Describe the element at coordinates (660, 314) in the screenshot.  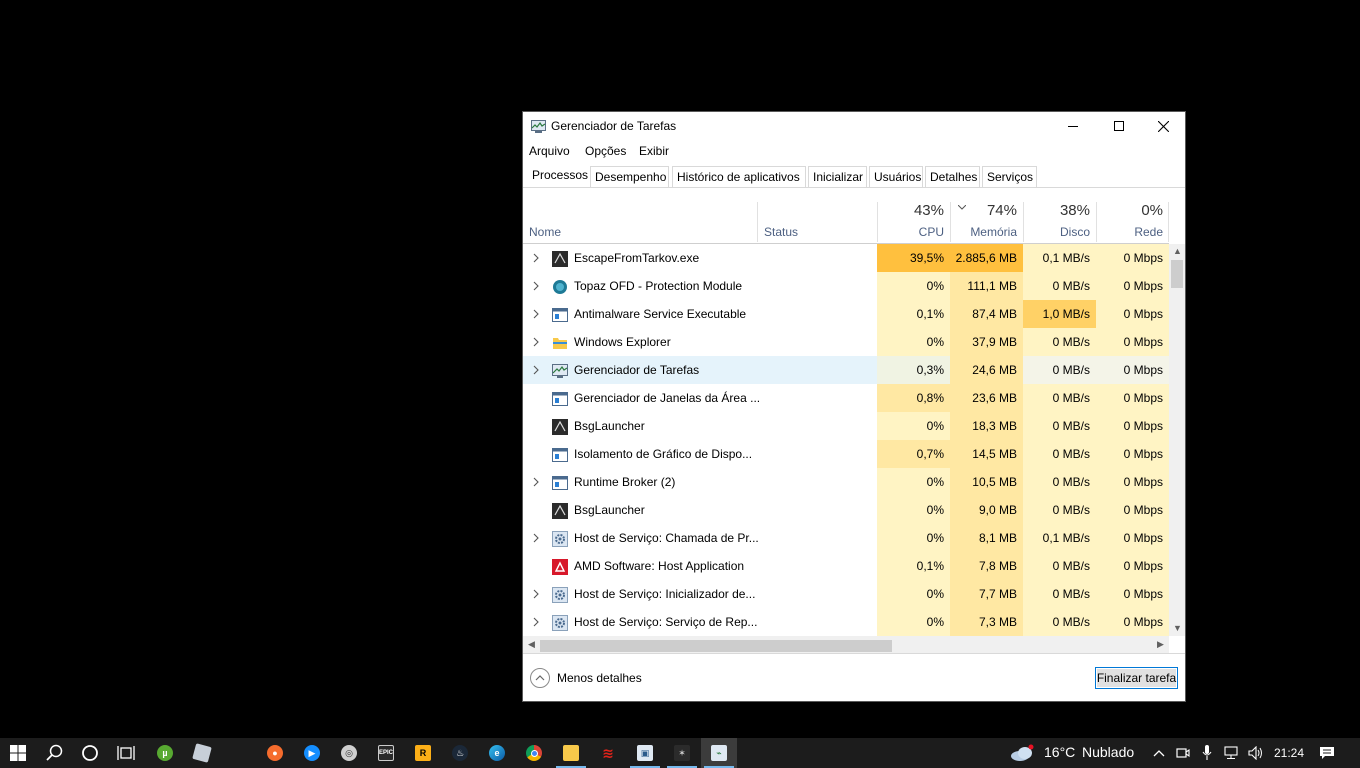
I see `process-name: Antimalware Service Executable` at that location.